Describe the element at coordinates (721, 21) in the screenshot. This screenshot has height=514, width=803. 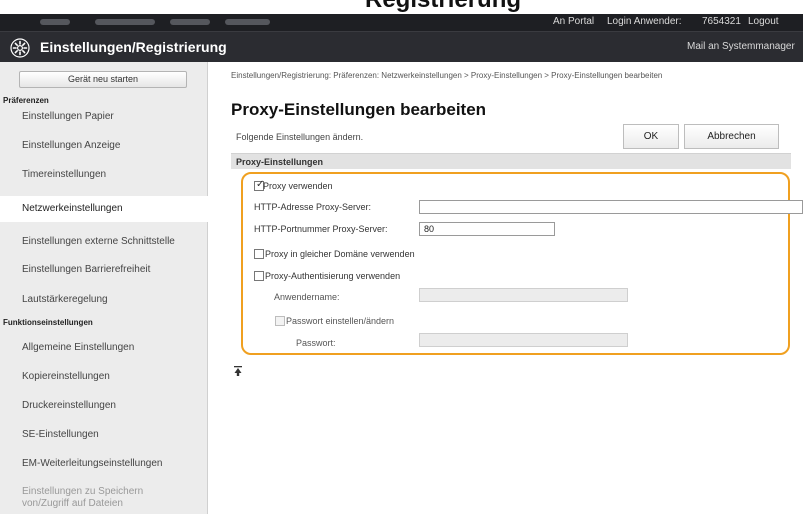
I see `user-id: 7654321` at that location.